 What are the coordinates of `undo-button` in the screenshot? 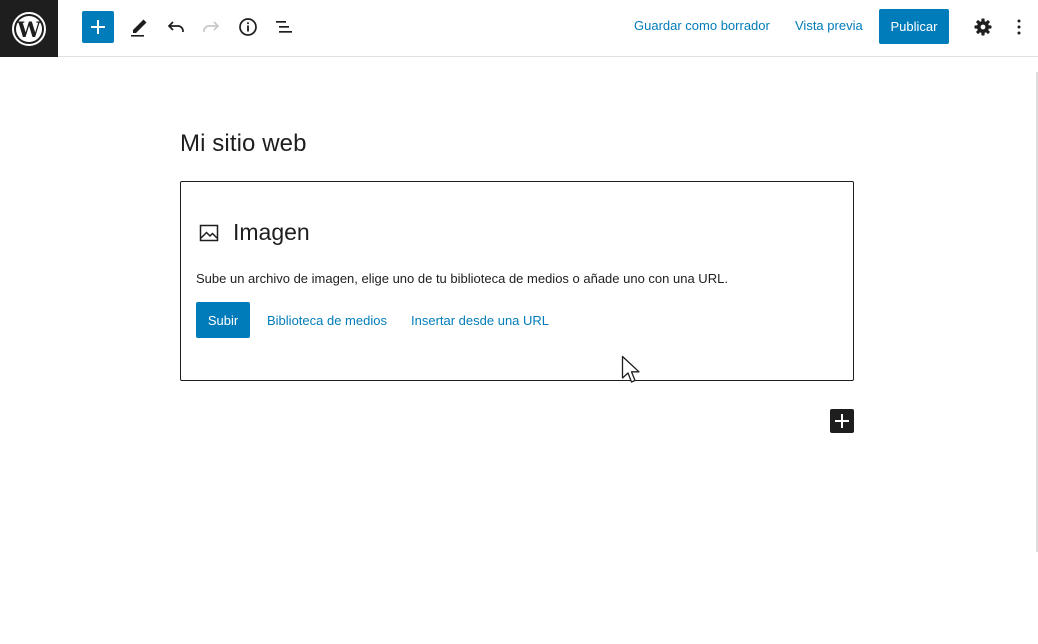 It's located at (176, 27).